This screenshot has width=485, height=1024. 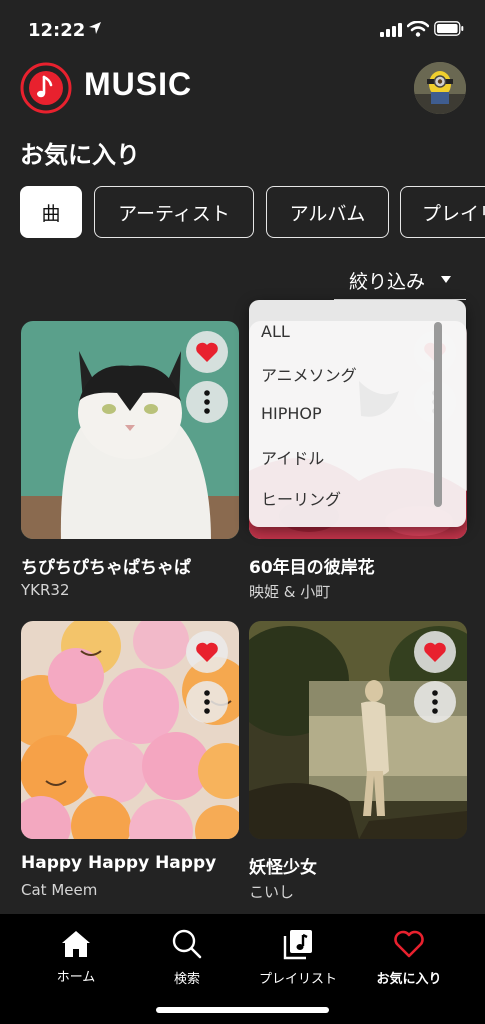 I want to click on tab-artists: アーティスト, so click(x=174, y=212).